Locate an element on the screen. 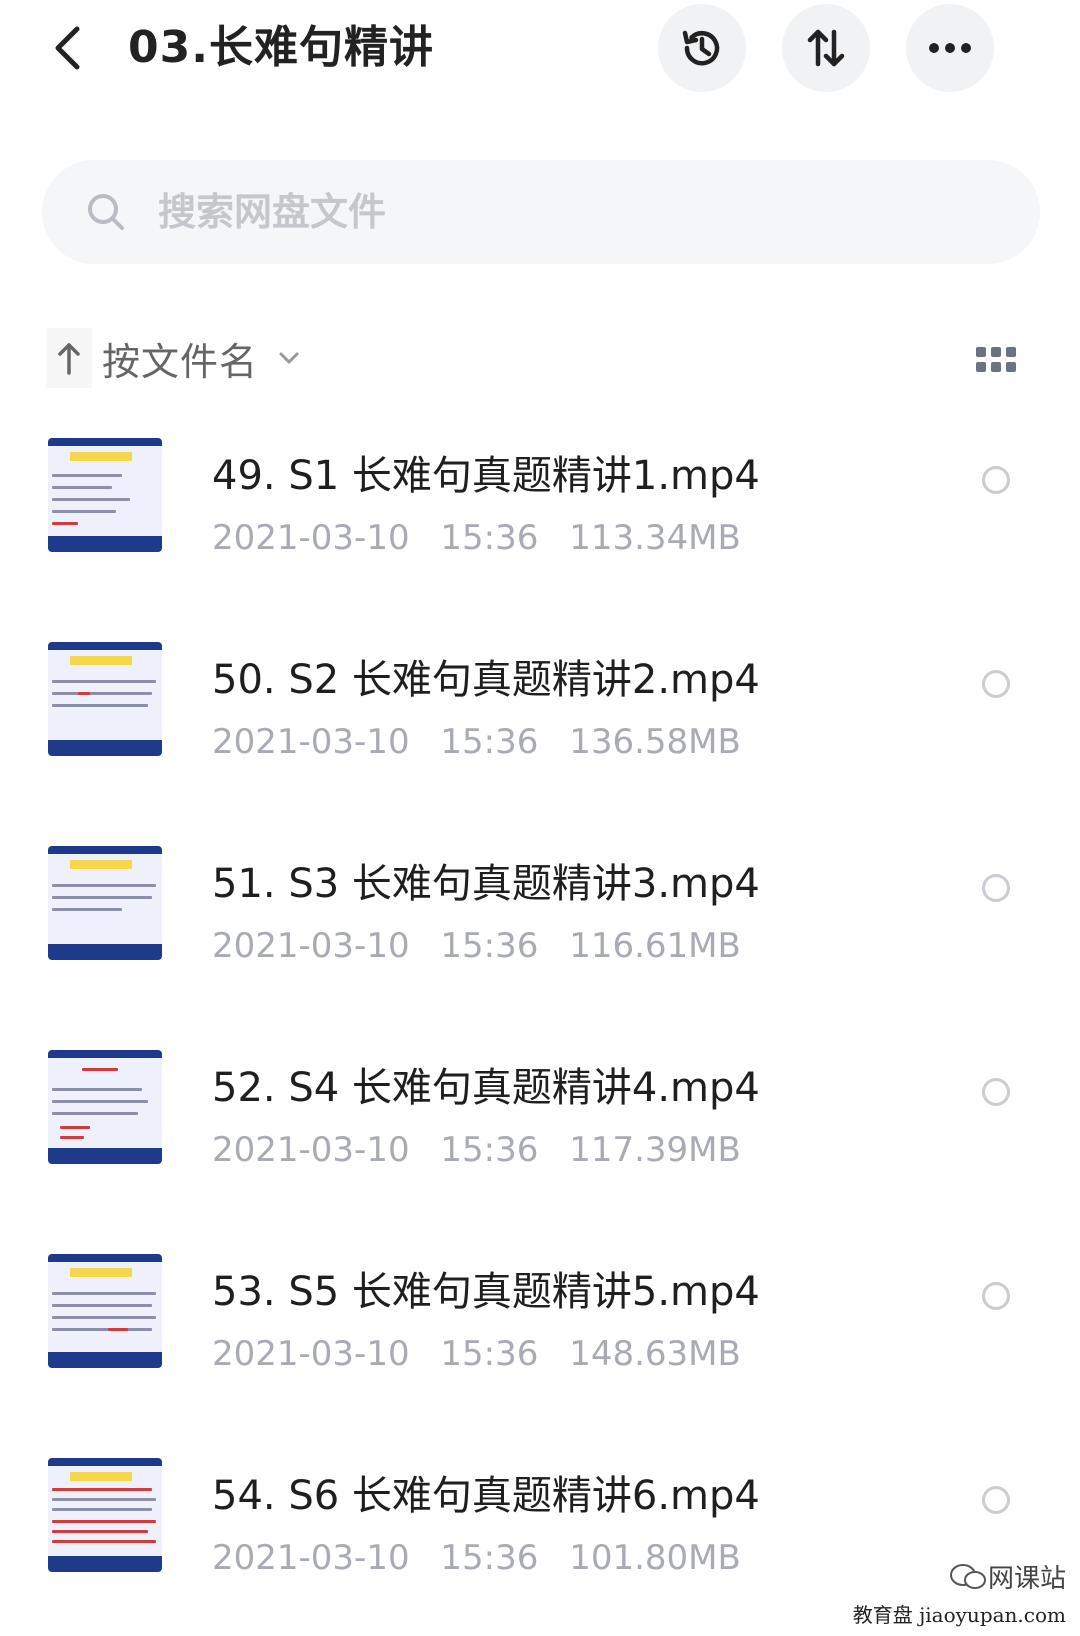 Image resolution: width=1080 pixels, height=1636 pixels. file-size: 101.80MB is located at coordinates (655, 1558).